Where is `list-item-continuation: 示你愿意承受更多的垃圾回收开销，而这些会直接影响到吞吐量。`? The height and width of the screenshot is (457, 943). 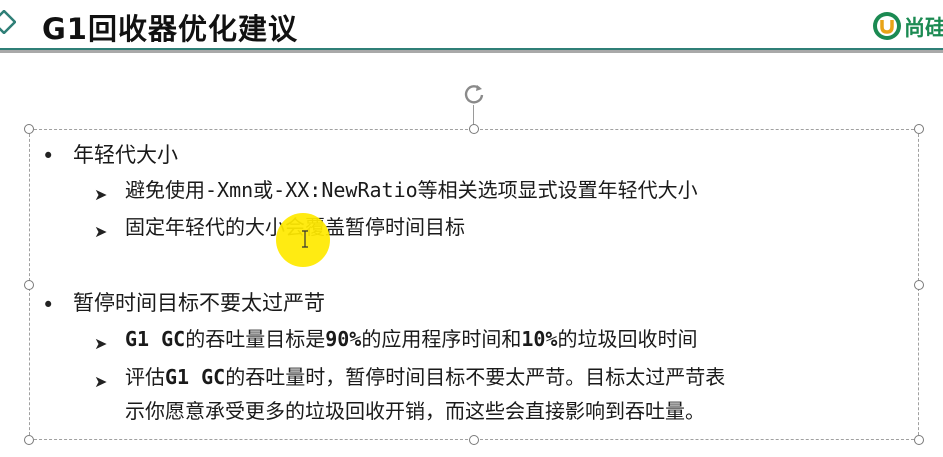 list-item-continuation: 示你愿意承受更多的垃圾回收开销，而这些会直接影响到吞吐量。 is located at coordinates (415, 411).